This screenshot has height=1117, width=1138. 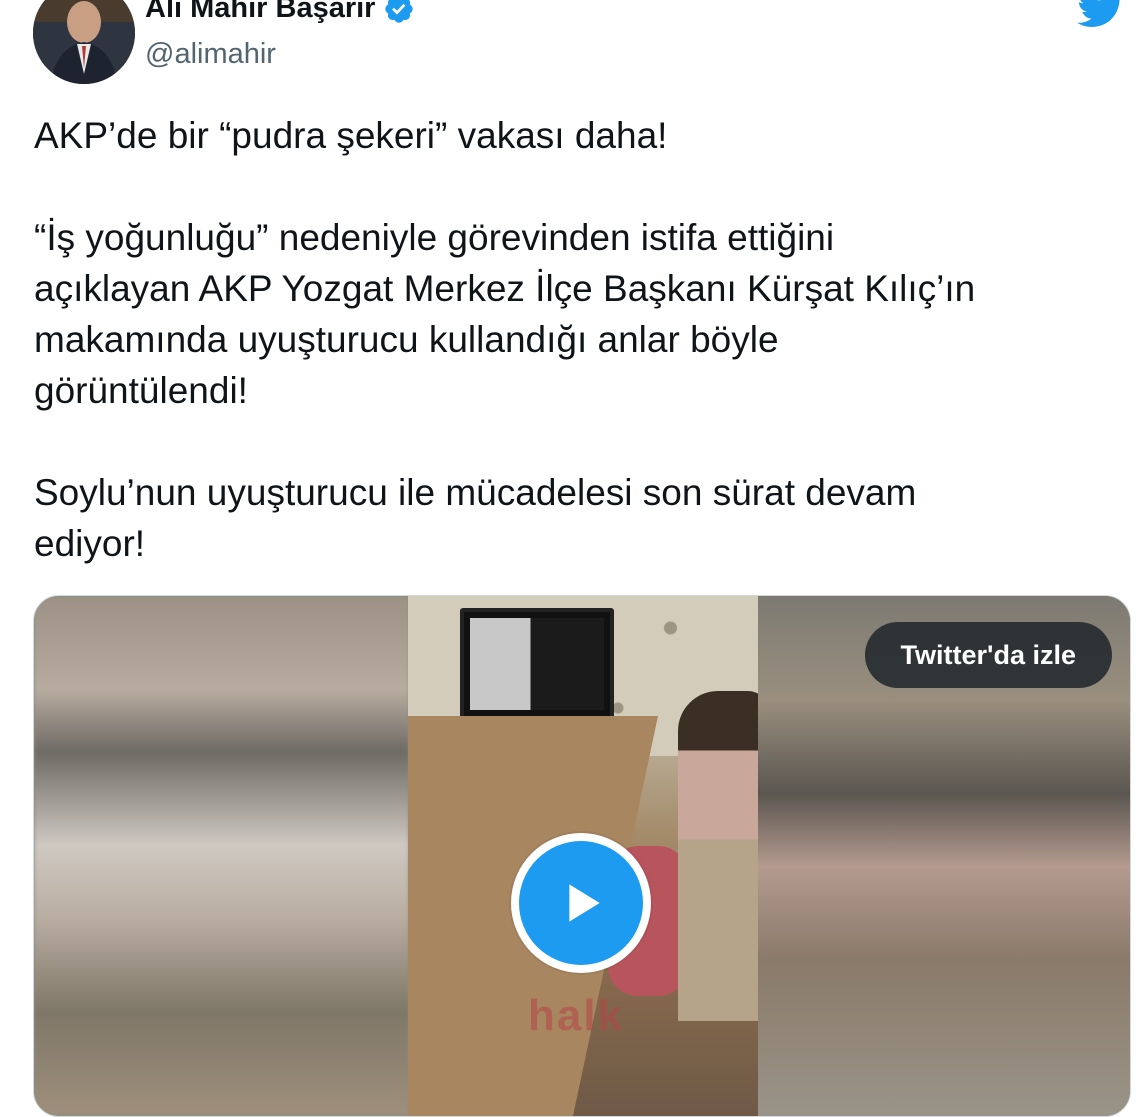 I want to click on tweet-line: AKP’de bir “pudra şekeri” vakası daha!, so click(x=351, y=135).